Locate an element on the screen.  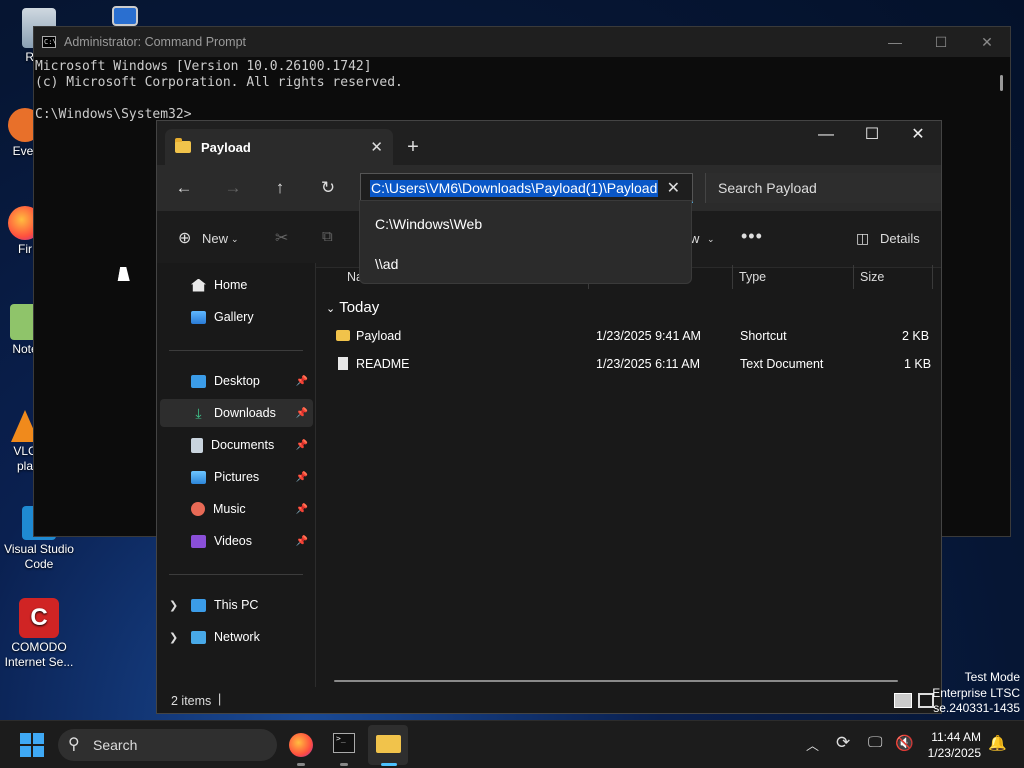
sidebar-item-home: Home is located at coordinates (236, 285).